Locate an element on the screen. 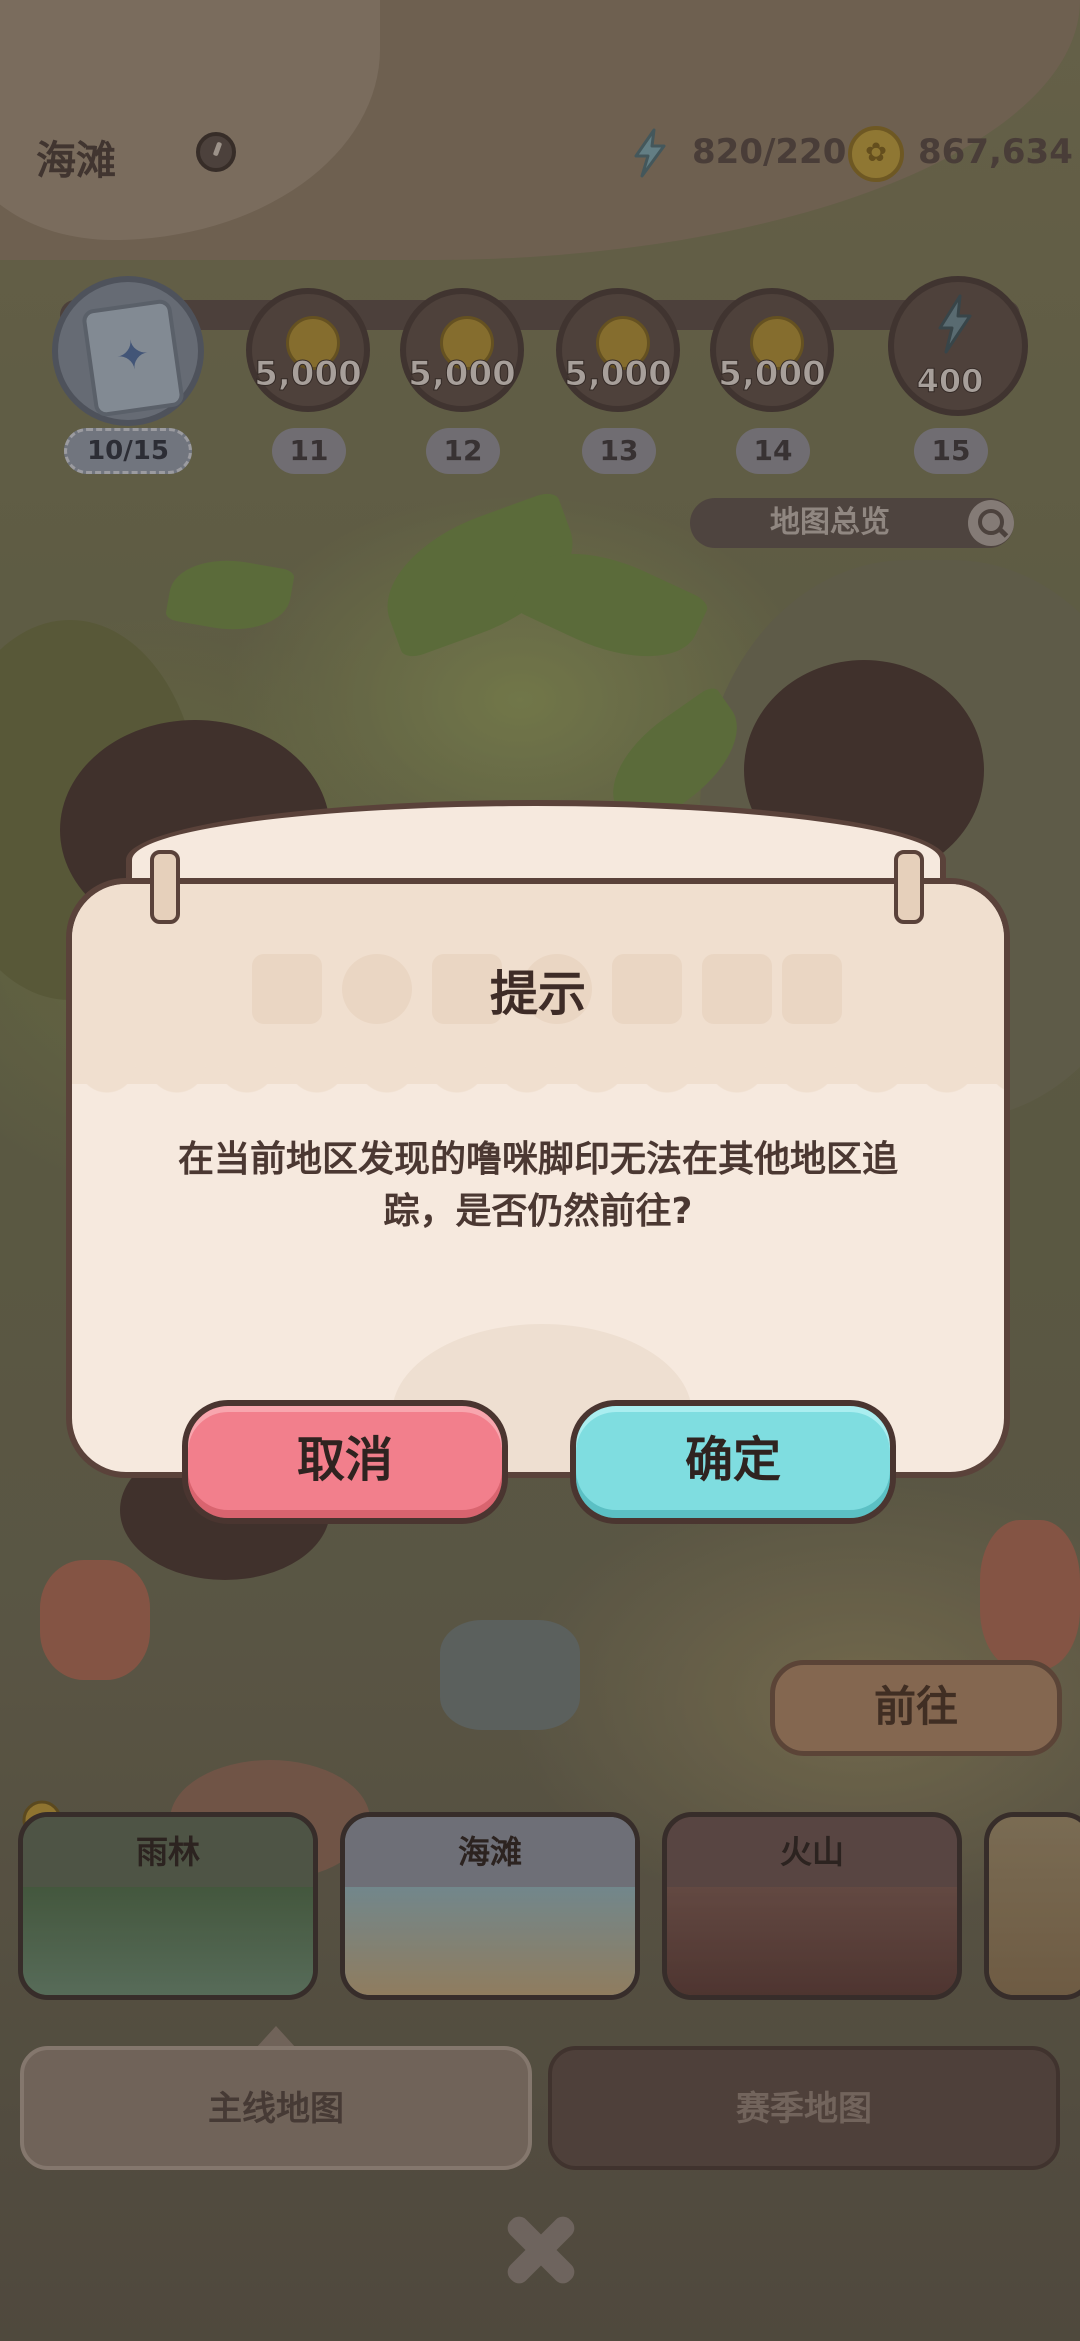  dialog-message-line: 在当前地区发现的噜咪脚印无法在其他地区追 is located at coordinates (537, 1159).